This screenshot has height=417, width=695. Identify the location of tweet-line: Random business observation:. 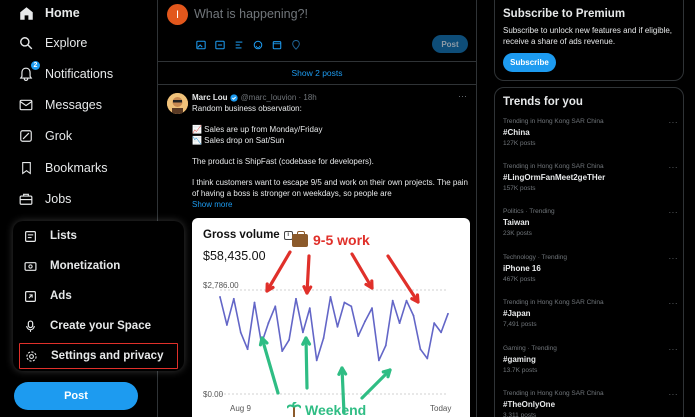
(247, 108).